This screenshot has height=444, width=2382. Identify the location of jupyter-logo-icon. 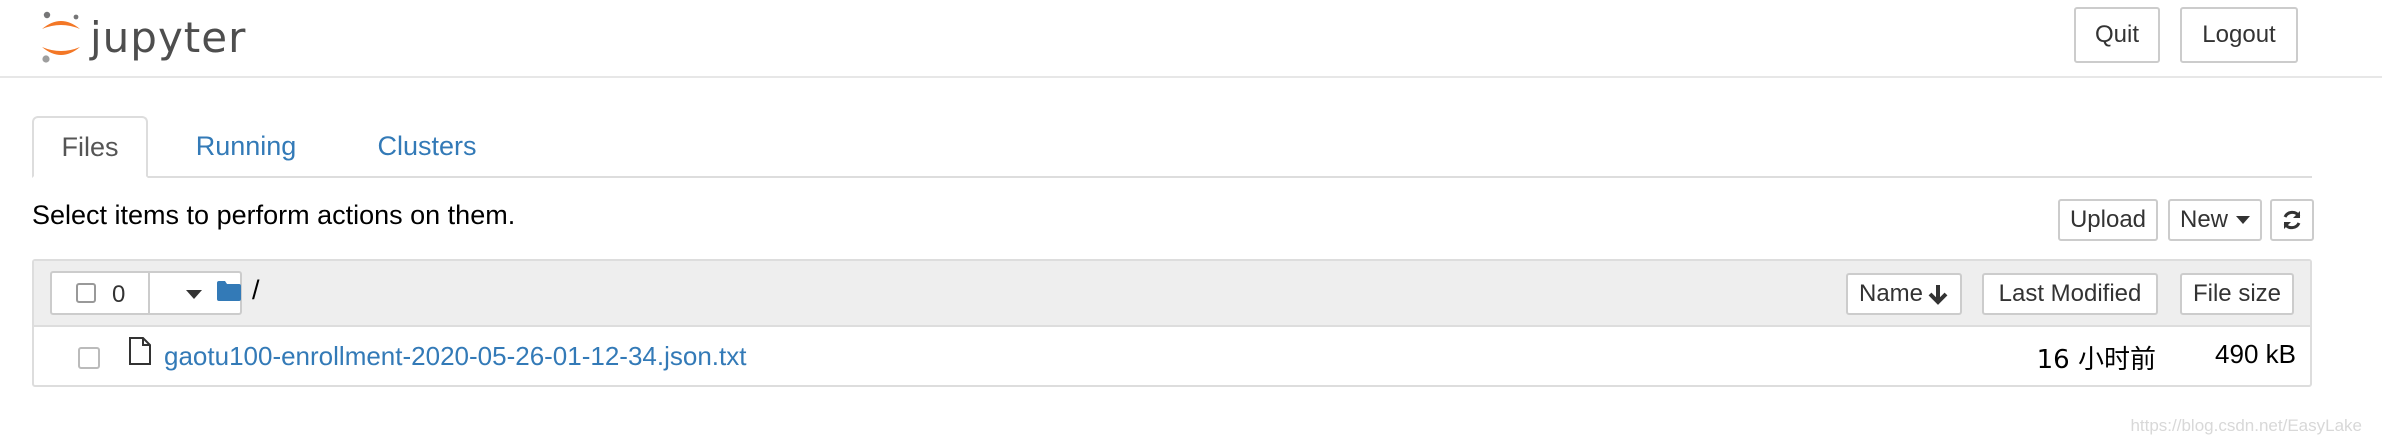
(61, 37).